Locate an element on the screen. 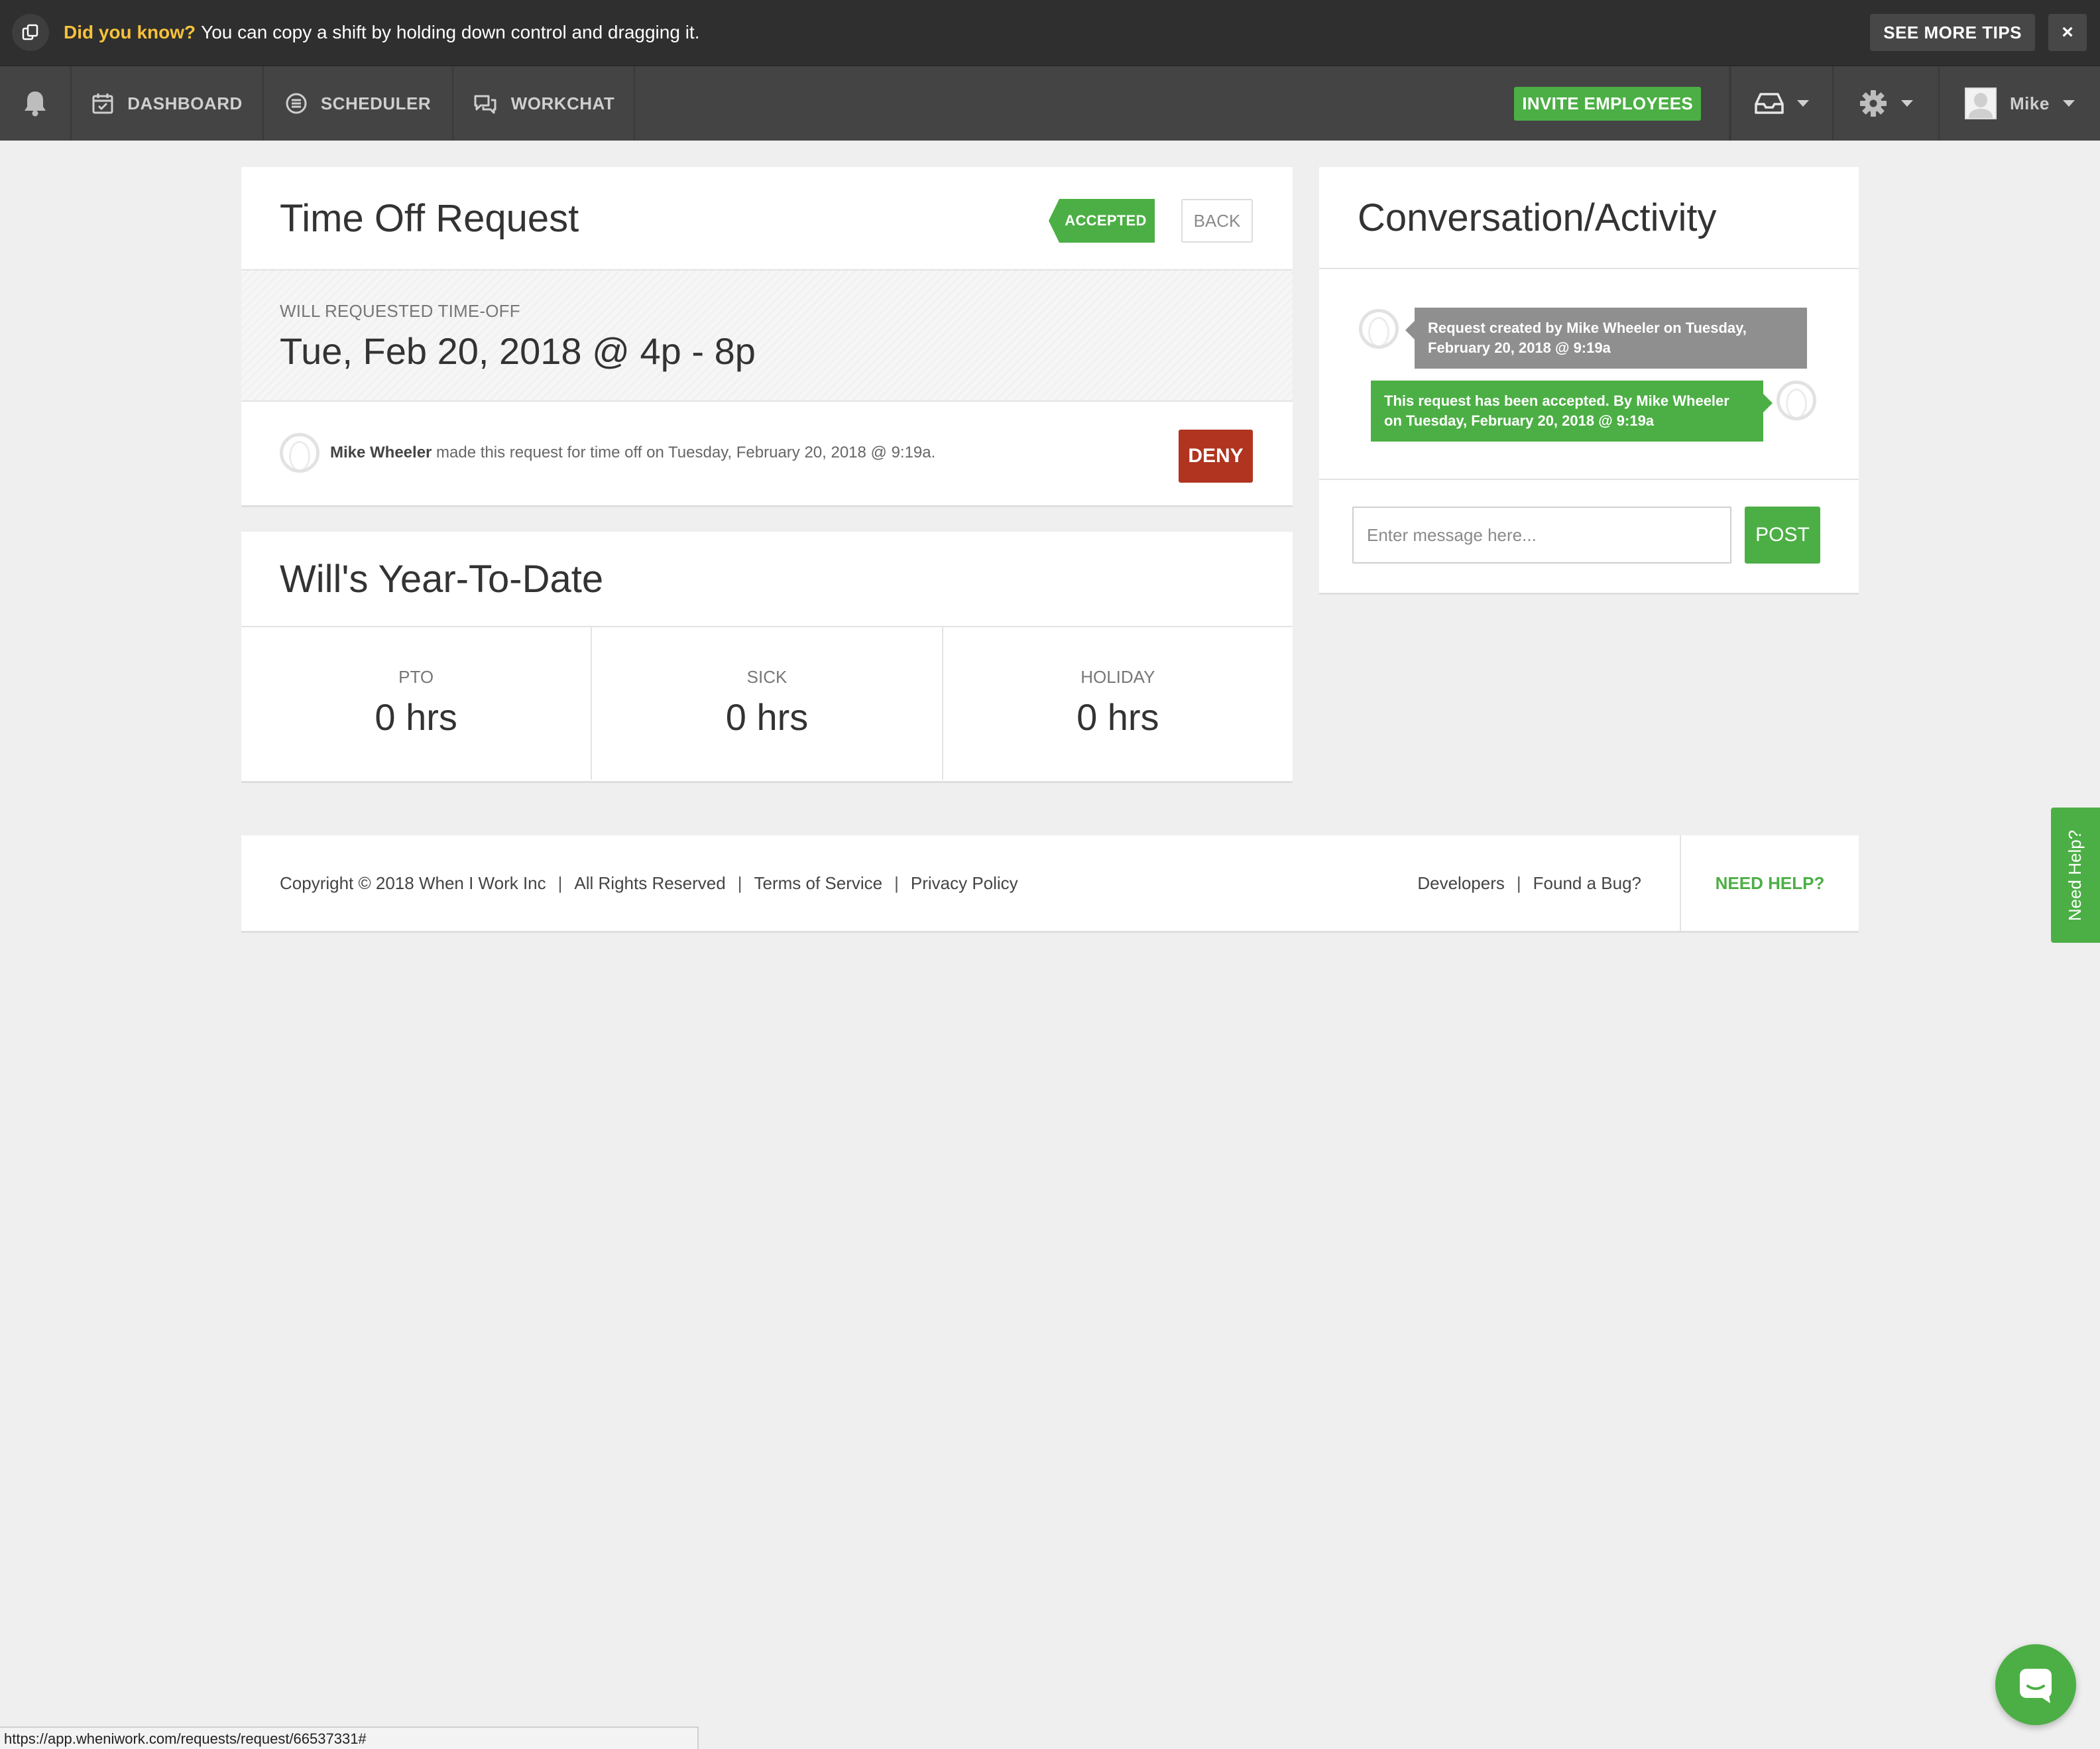  conversation-title: Conversation/Activity is located at coordinates (1537, 218).